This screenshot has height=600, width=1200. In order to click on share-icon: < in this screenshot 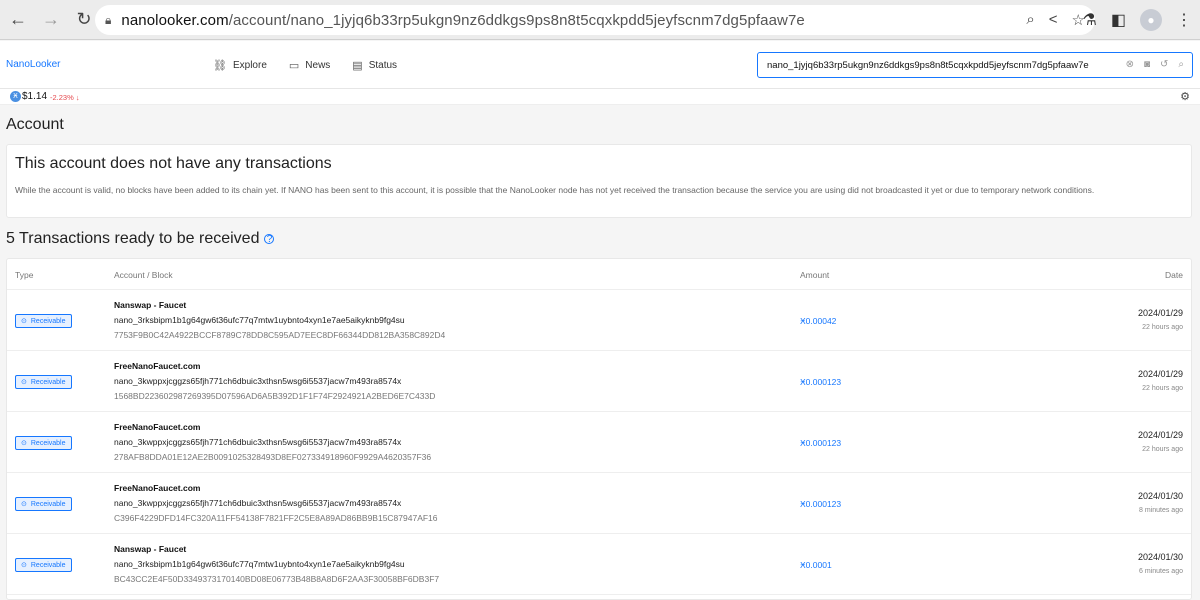, I will do `click(1053, 20)`.